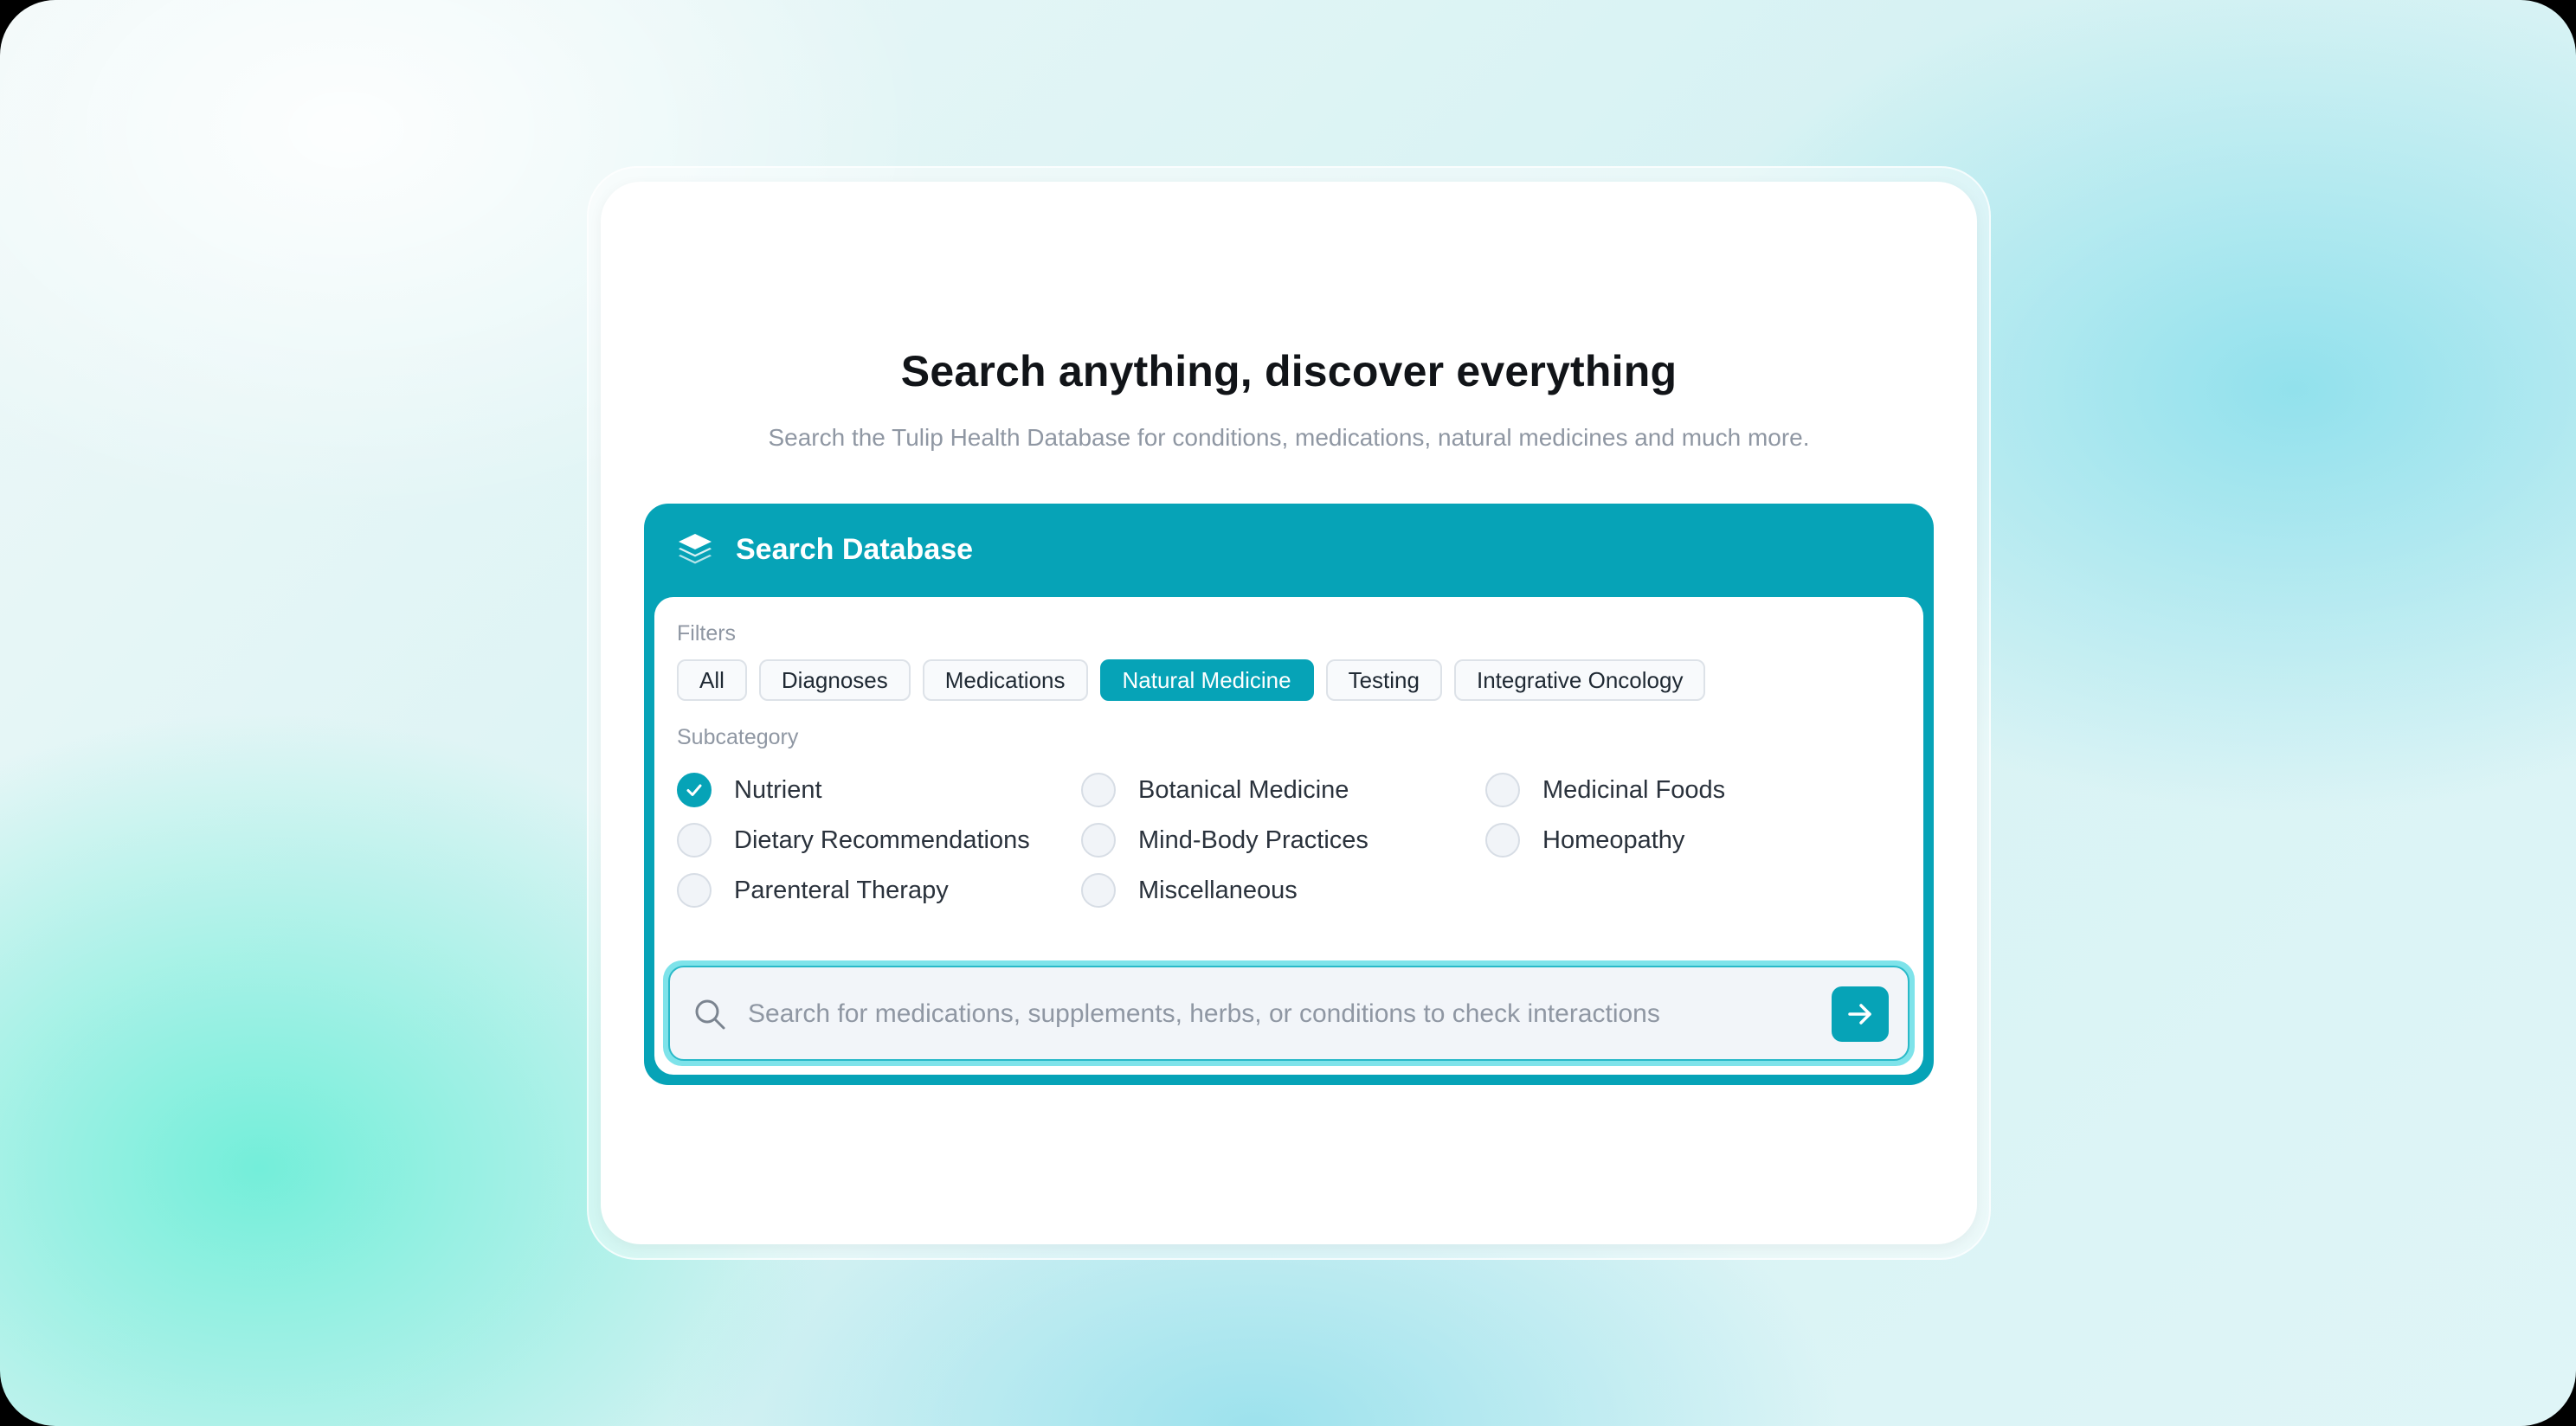  I want to click on filter-chip-integrative-oncology: Integrative Oncology, so click(1579, 680).